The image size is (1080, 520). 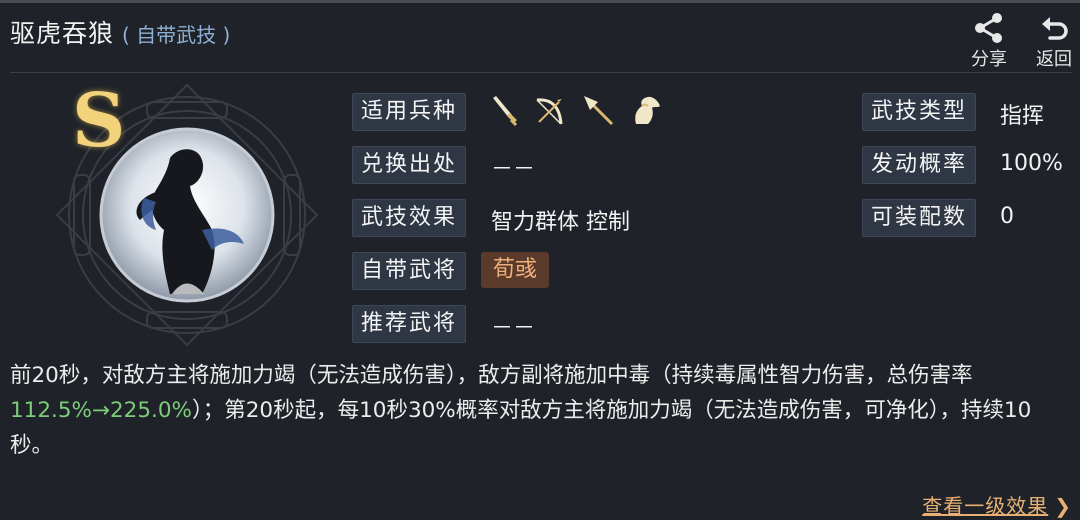 What do you see at coordinates (919, 165) in the screenshot?
I see `label-trigger-rate: 发动概率` at bounding box center [919, 165].